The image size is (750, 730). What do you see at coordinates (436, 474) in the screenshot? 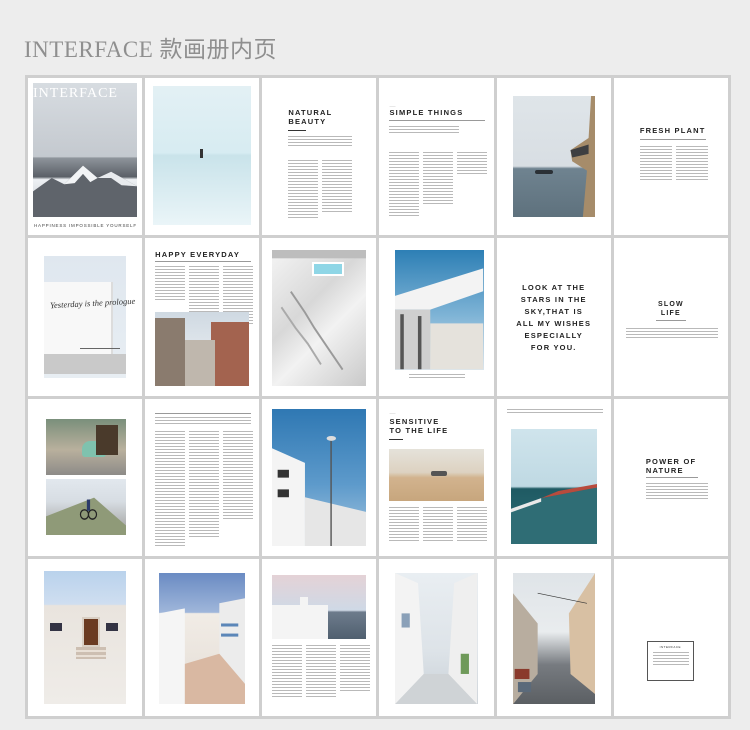
I see `desert-car-photo` at bounding box center [436, 474].